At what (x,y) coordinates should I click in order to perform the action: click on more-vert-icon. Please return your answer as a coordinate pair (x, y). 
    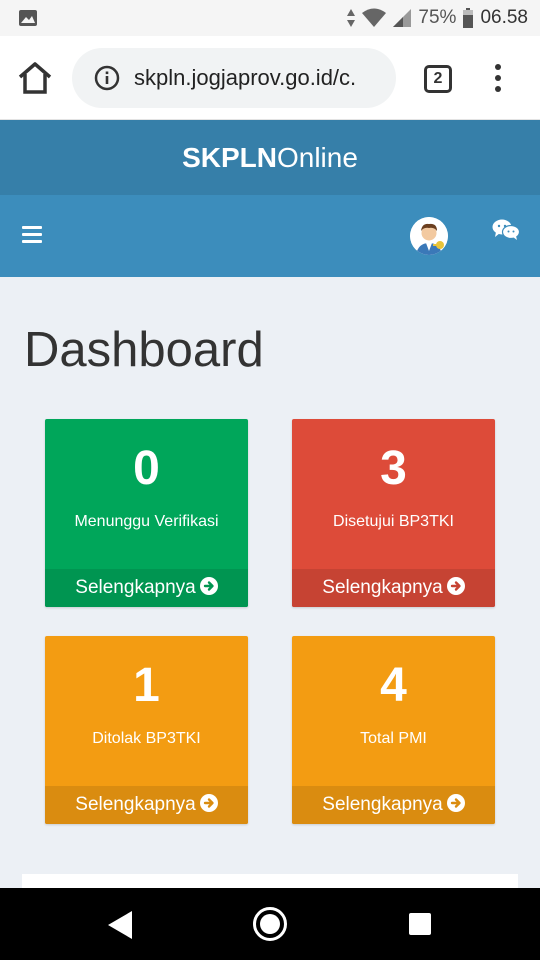
    Looking at the image, I should click on (498, 80).